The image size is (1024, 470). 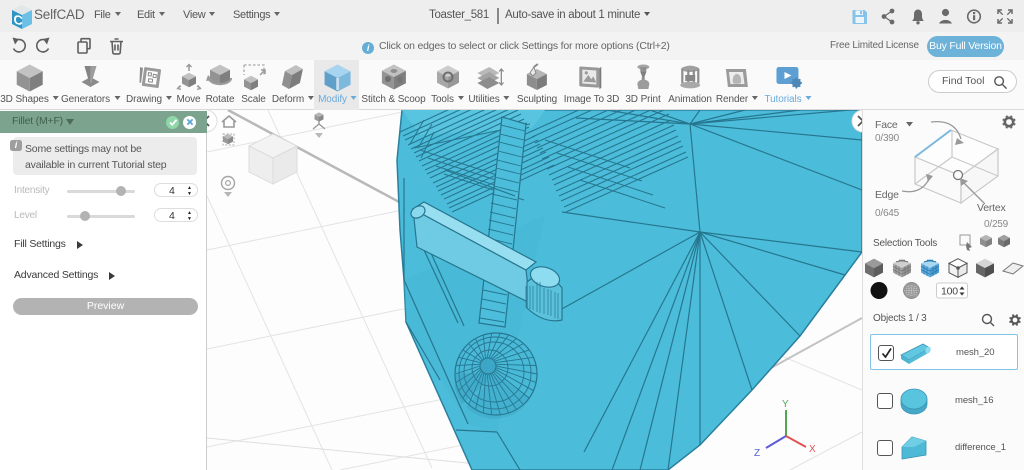 What do you see at coordinates (757, 453) in the screenshot?
I see `svg-text: Z` at bounding box center [757, 453].